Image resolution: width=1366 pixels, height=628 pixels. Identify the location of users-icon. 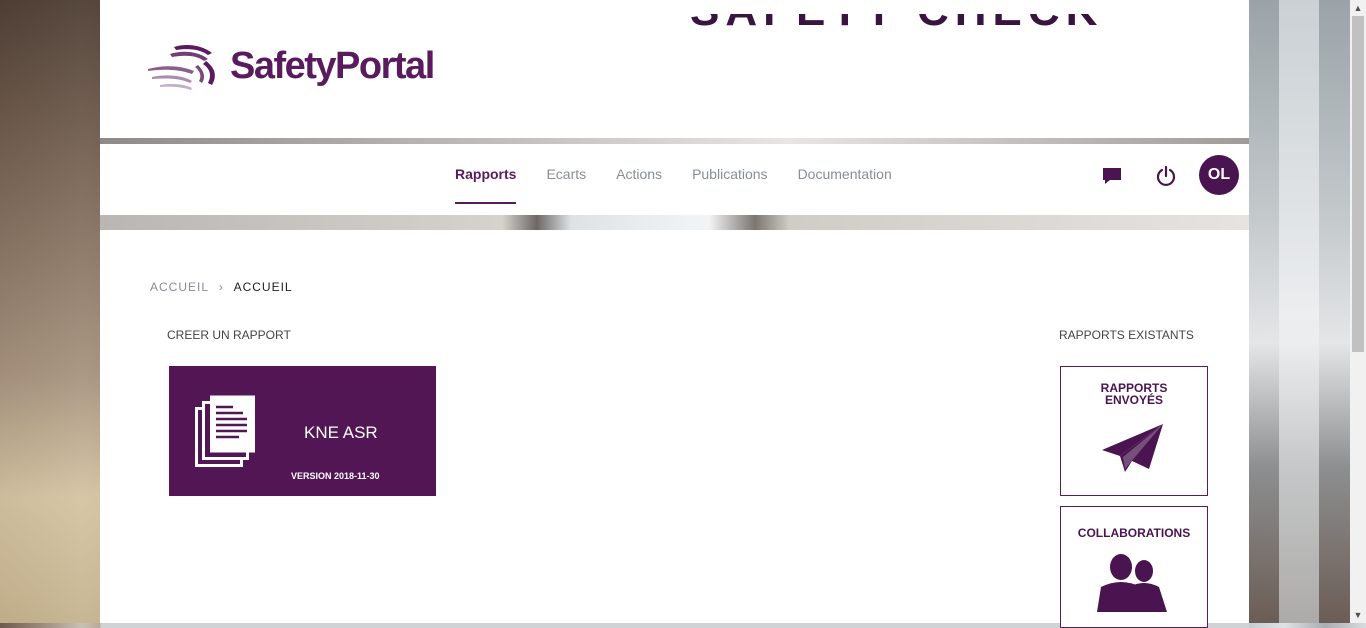
(1132, 583).